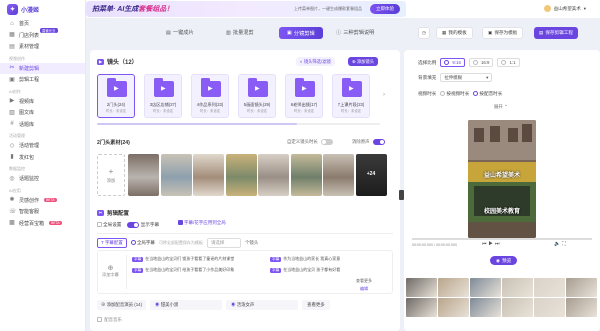  I want to click on ratio-16-9: 16:9, so click(481, 62).